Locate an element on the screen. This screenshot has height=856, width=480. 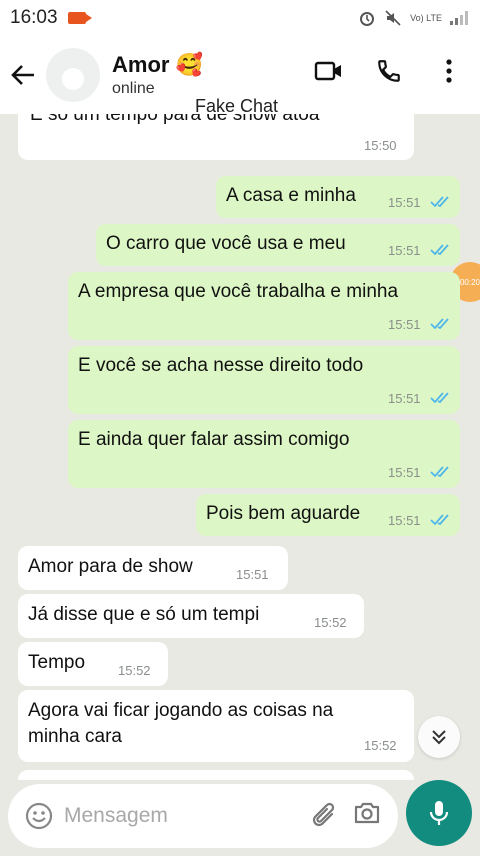
message-incoming: E só um tempo para de show atoa 15:50 is located at coordinates (216, 137).